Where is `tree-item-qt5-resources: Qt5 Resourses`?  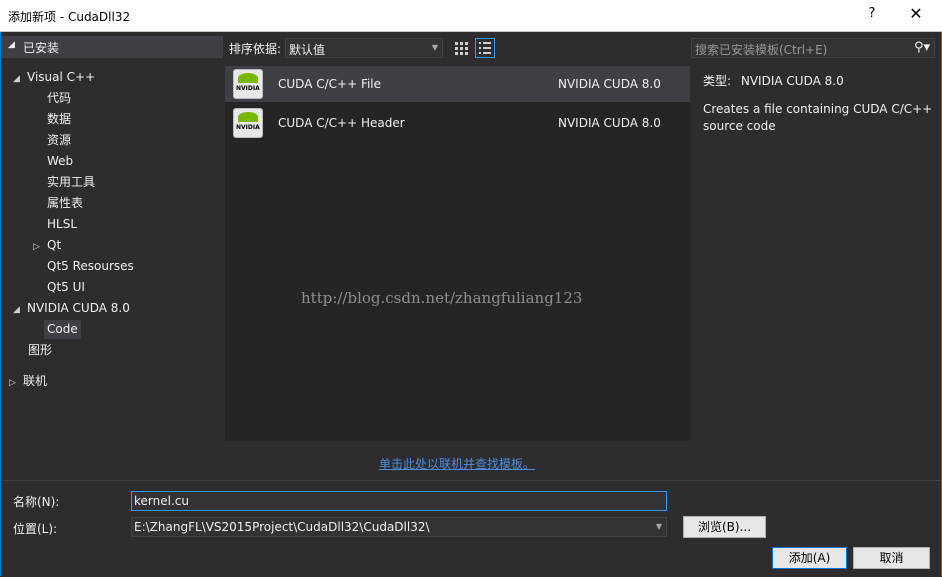
tree-item-qt5-resources: Qt5 Resourses is located at coordinates (90, 266).